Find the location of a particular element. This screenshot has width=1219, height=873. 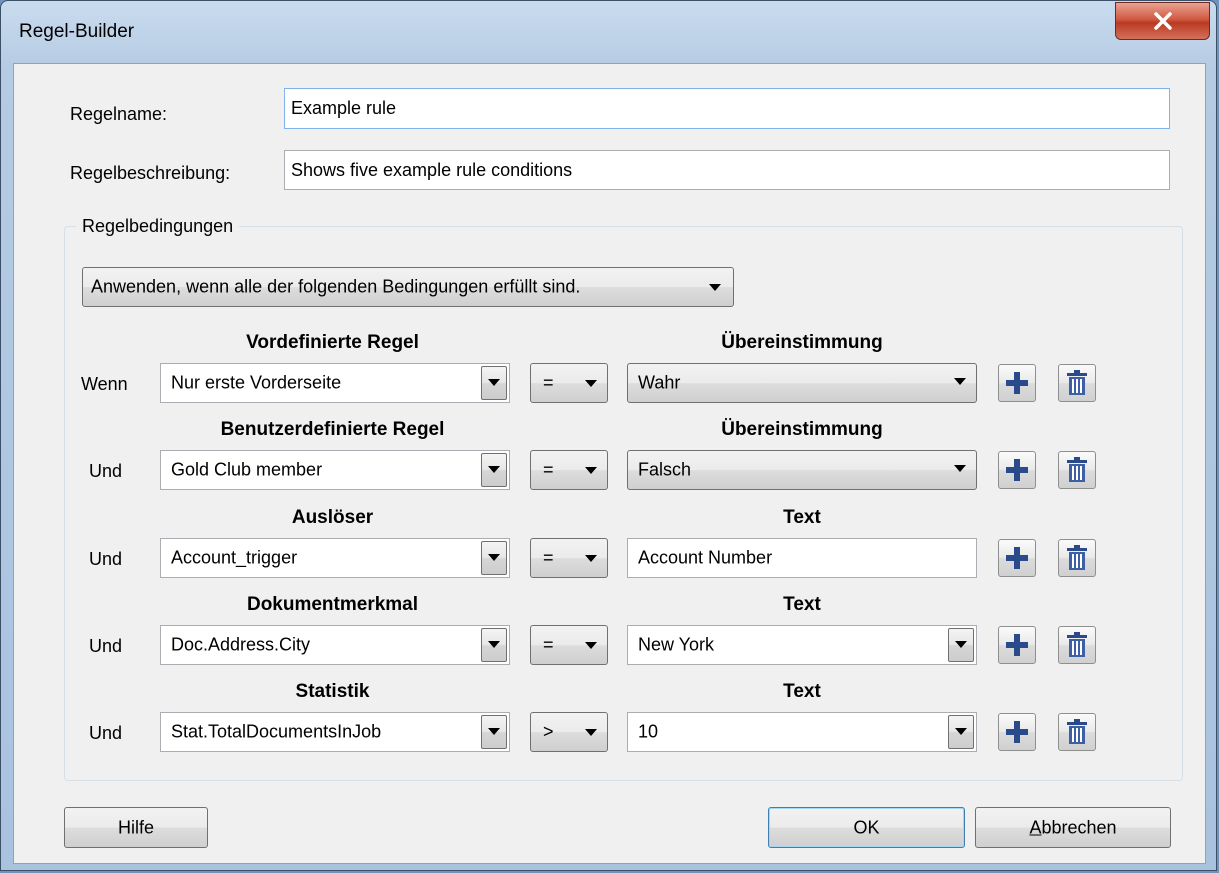

rule-type-select: Doc.Address.City is located at coordinates (335, 645).